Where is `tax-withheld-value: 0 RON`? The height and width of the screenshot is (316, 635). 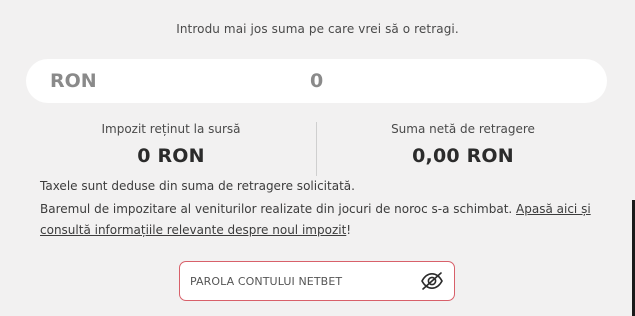
tax-withheld-value: 0 RON is located at coordinates (171, 156).